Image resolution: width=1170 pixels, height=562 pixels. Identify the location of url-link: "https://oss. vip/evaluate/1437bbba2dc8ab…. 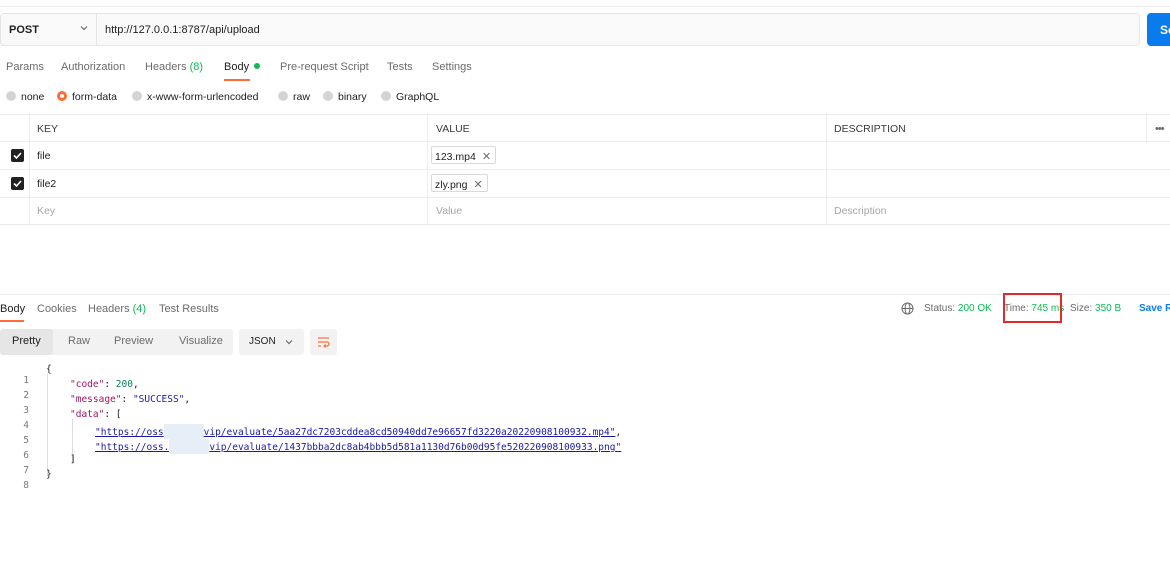
(358, 446).